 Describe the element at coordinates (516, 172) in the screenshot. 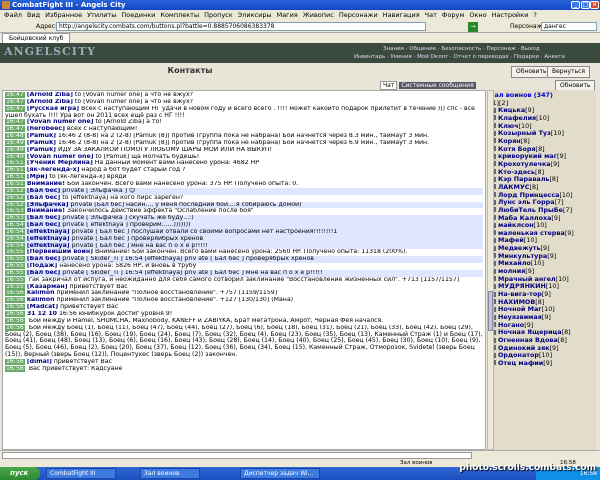

I see `player-name: Кто-здесь` at that location.